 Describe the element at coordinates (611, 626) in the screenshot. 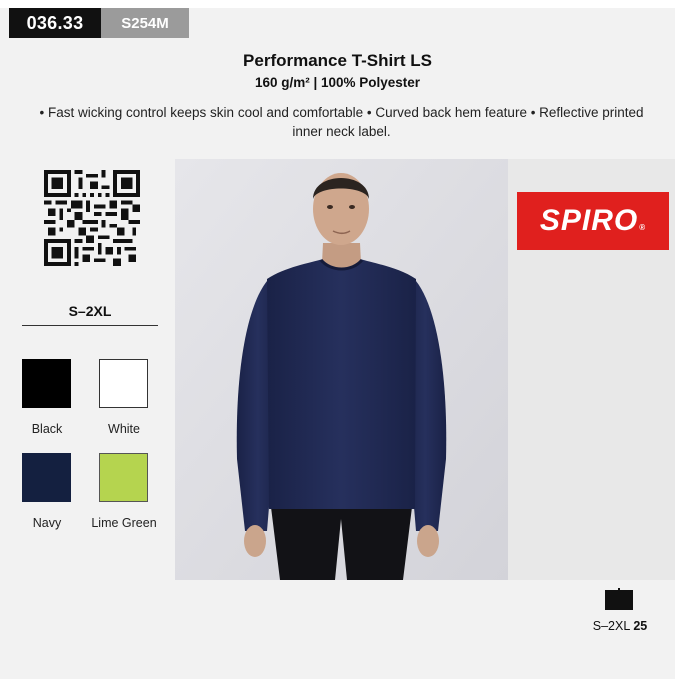

I see `pack-size-range: S–2XL` at that location.